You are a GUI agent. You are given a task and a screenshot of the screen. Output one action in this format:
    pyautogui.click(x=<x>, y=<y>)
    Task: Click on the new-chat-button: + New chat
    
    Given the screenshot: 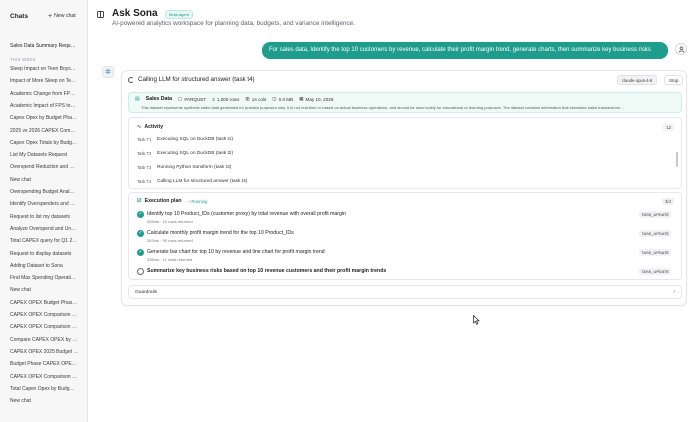 What is the action you would take?
    pyautogui.click(x=62, y=16)
    